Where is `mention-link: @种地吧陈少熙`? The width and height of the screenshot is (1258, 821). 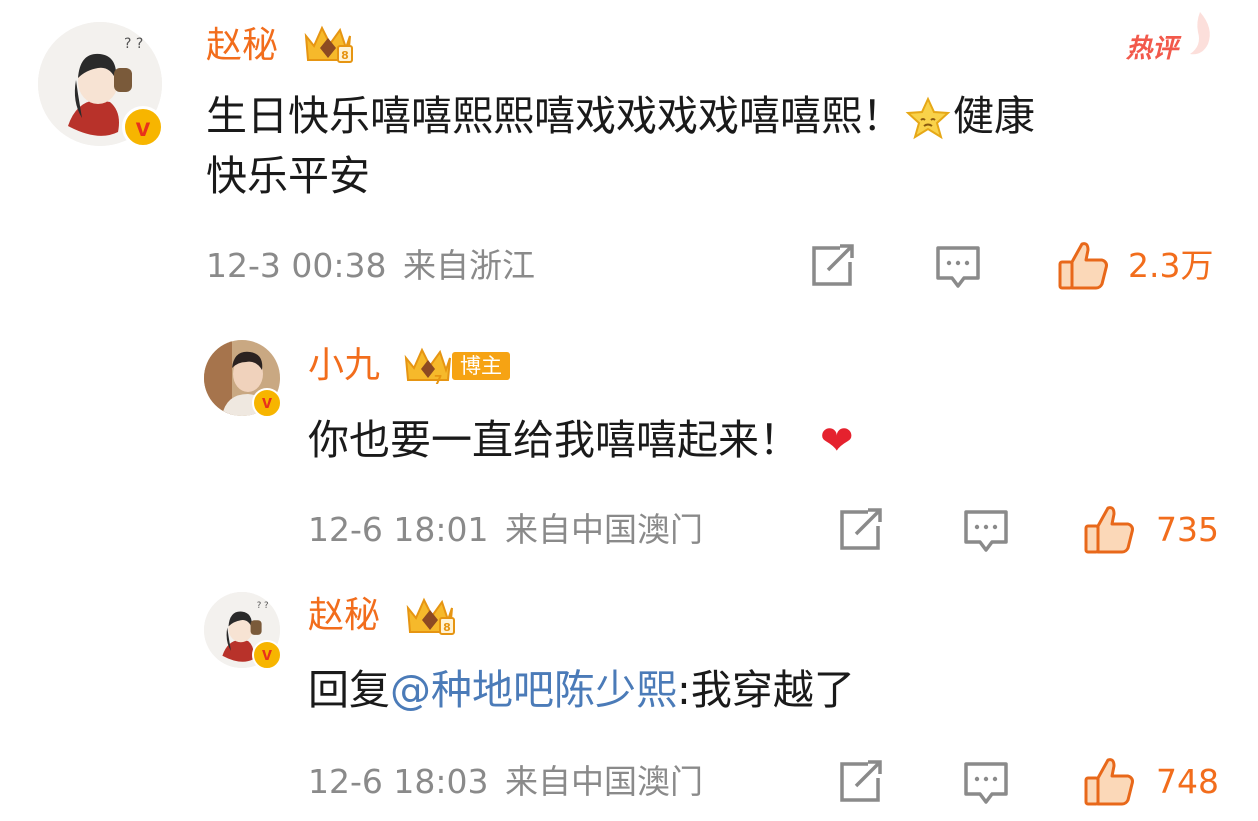
mention-link: @种地吧陈少熙 is located at coordinates (533, 690).